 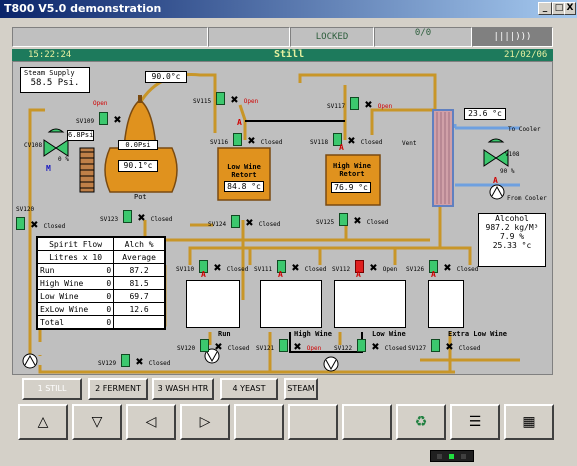 What do you see at coordinates (48, 168) in the screenshot?
I see `cv108-mode: M` at bounding box center [48, 168].